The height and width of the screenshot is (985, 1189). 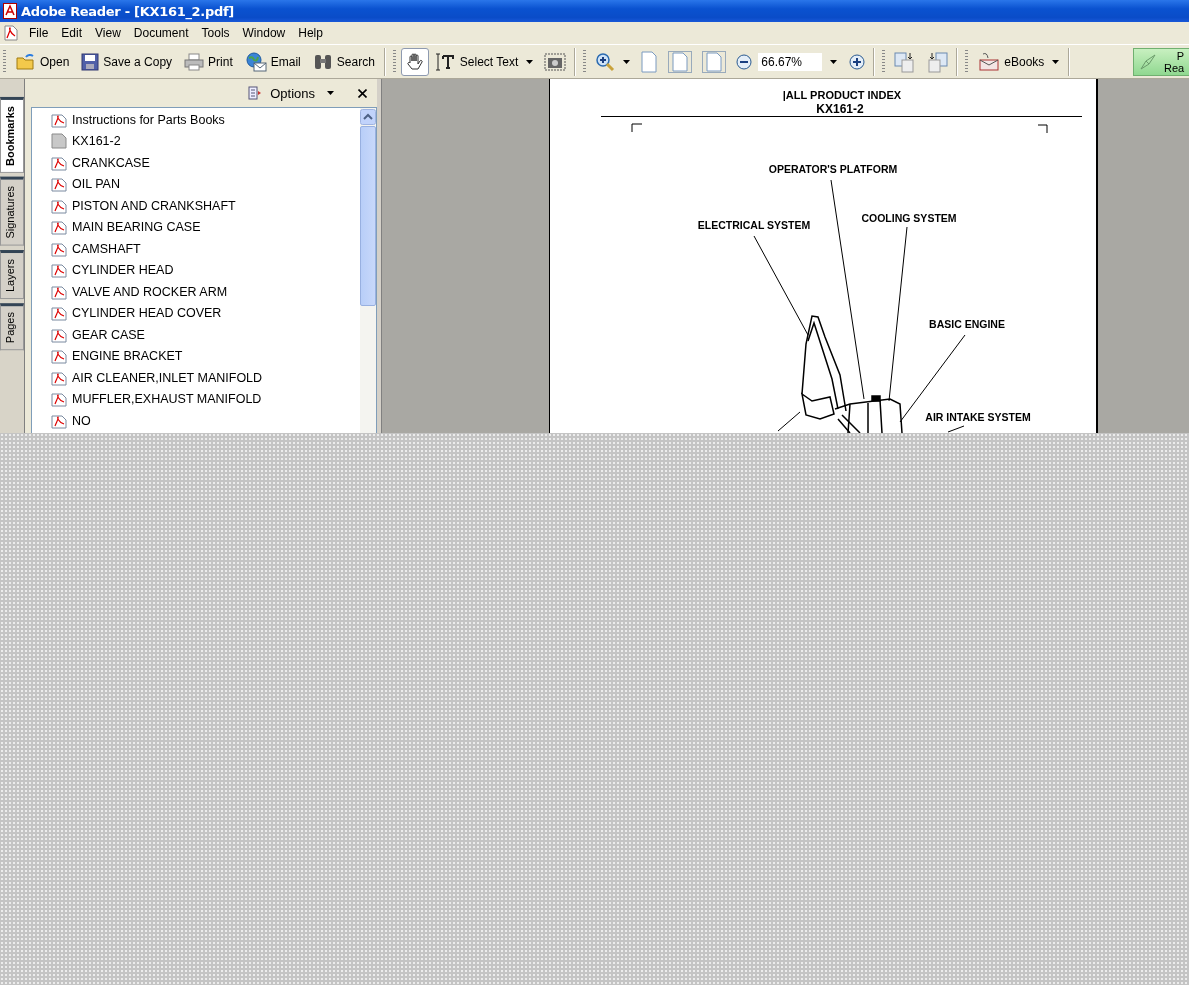 What do you see at coordinates (857, 61) in the screenshot?
I see `zoom-in-icon` at bounding box center [857, 61].